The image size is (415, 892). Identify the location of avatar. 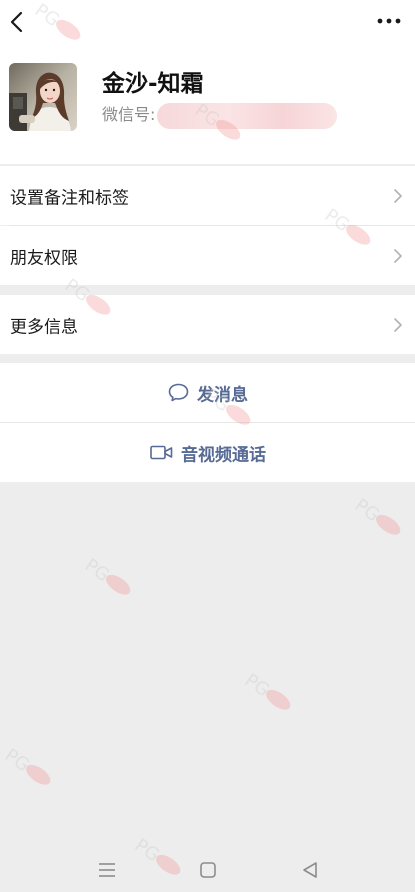
(43, 97).